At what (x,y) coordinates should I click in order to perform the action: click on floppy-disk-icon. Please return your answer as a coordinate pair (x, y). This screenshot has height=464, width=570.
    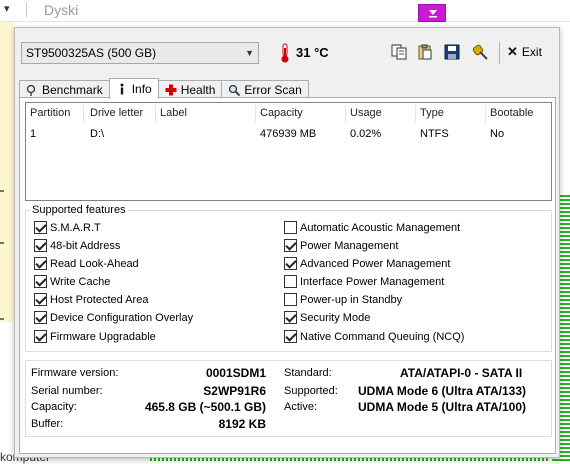
    Looking at the image, I should click on (452, 52).